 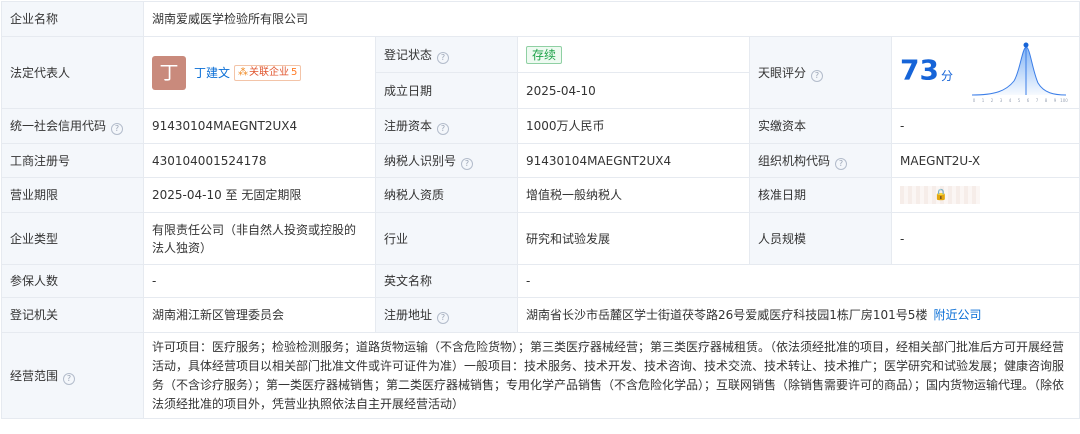 What do you see at coordinates (985, 238) in the screenshot?
I see `staff-size-value: -` at bounding box center [985, 238].